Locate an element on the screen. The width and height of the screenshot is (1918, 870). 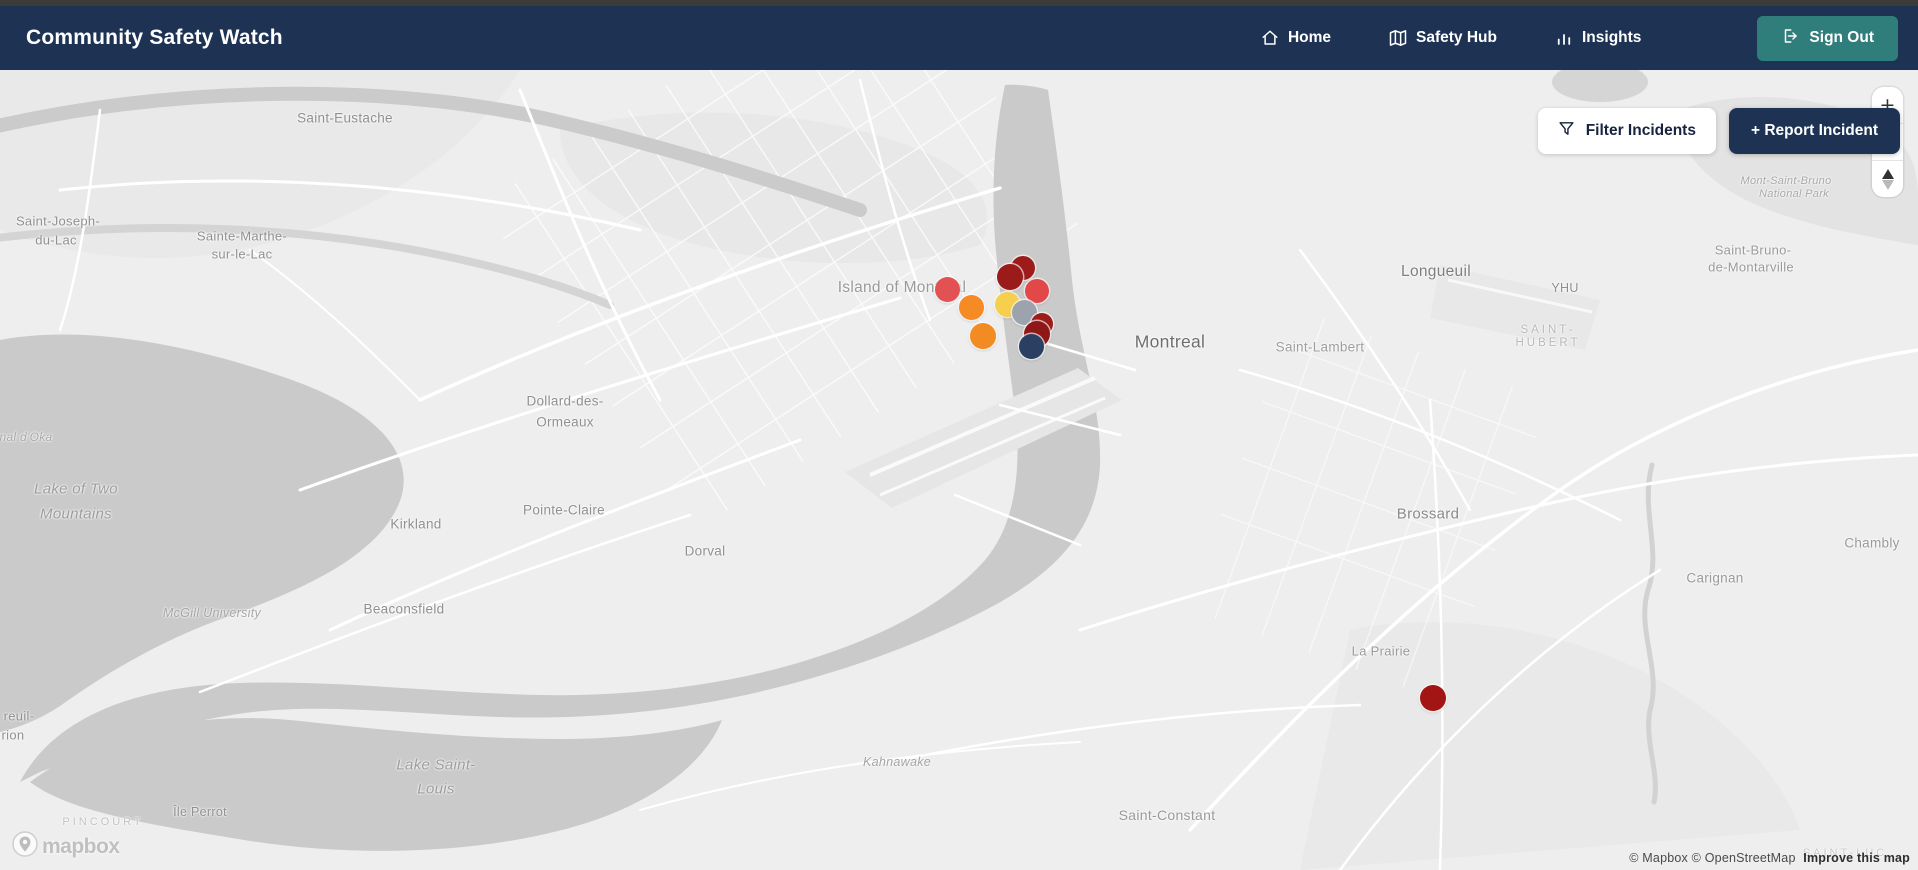
nav-item-insights: Insights is located at coordinates (1598, 38).